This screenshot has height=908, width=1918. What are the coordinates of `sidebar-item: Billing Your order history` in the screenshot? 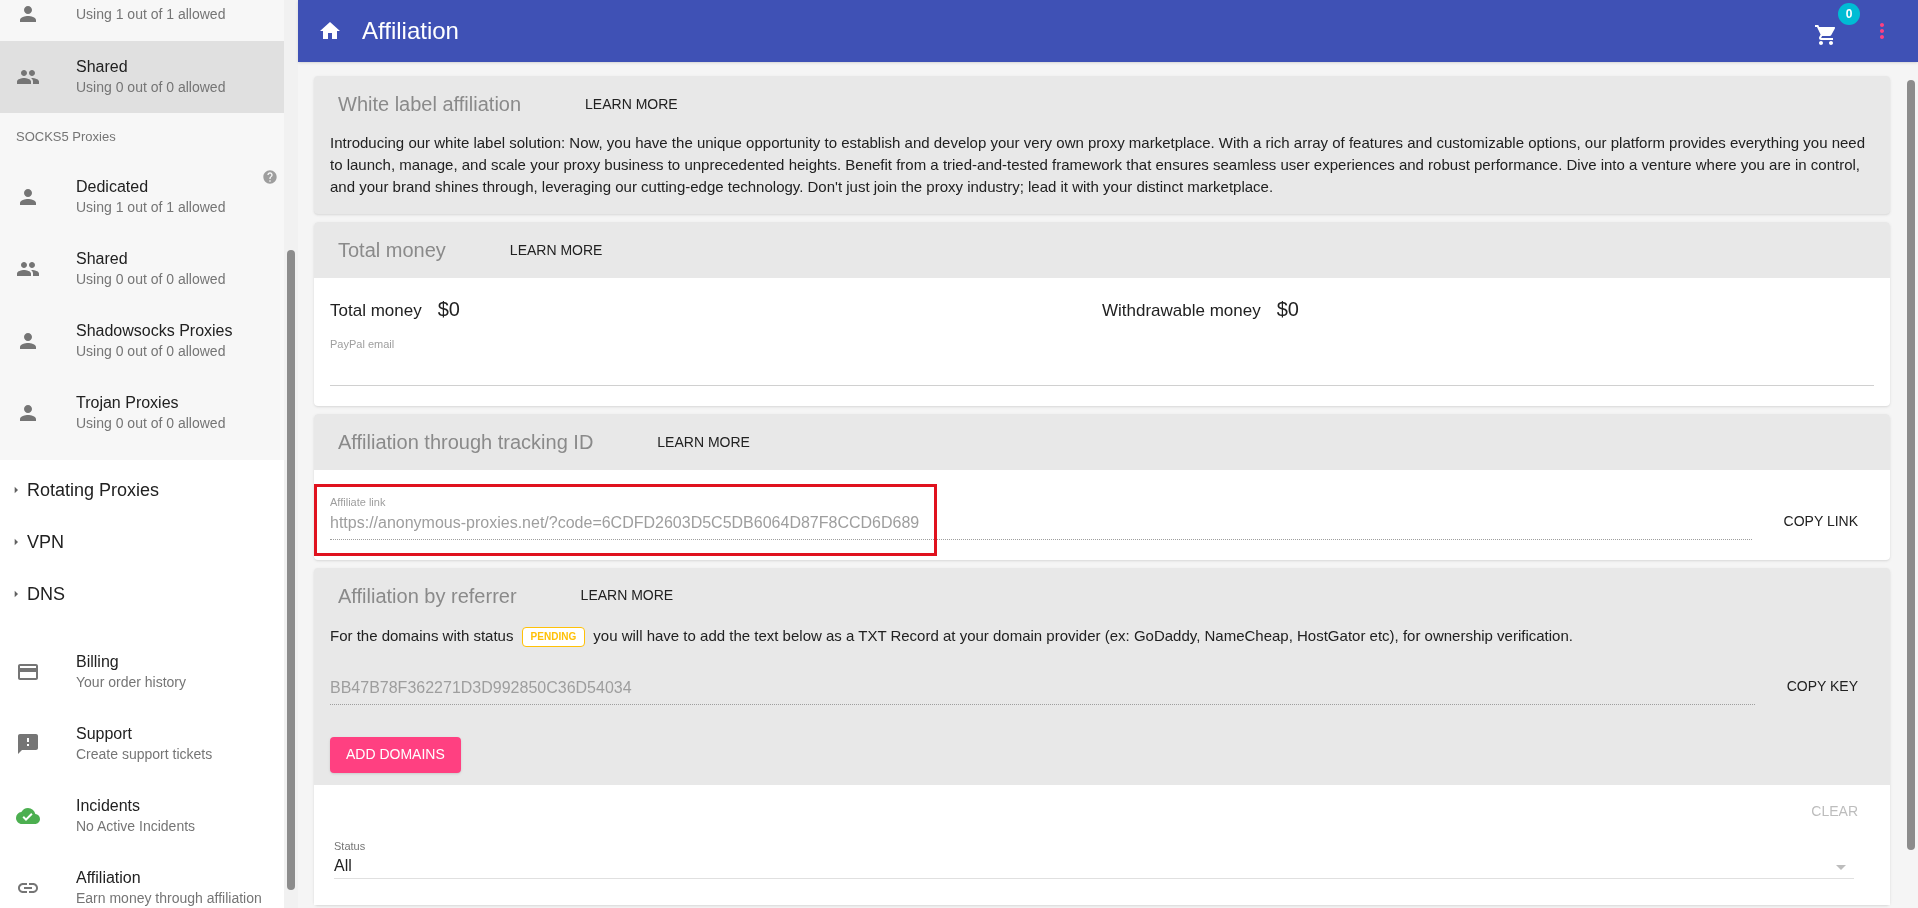 It's located at (142, 672).